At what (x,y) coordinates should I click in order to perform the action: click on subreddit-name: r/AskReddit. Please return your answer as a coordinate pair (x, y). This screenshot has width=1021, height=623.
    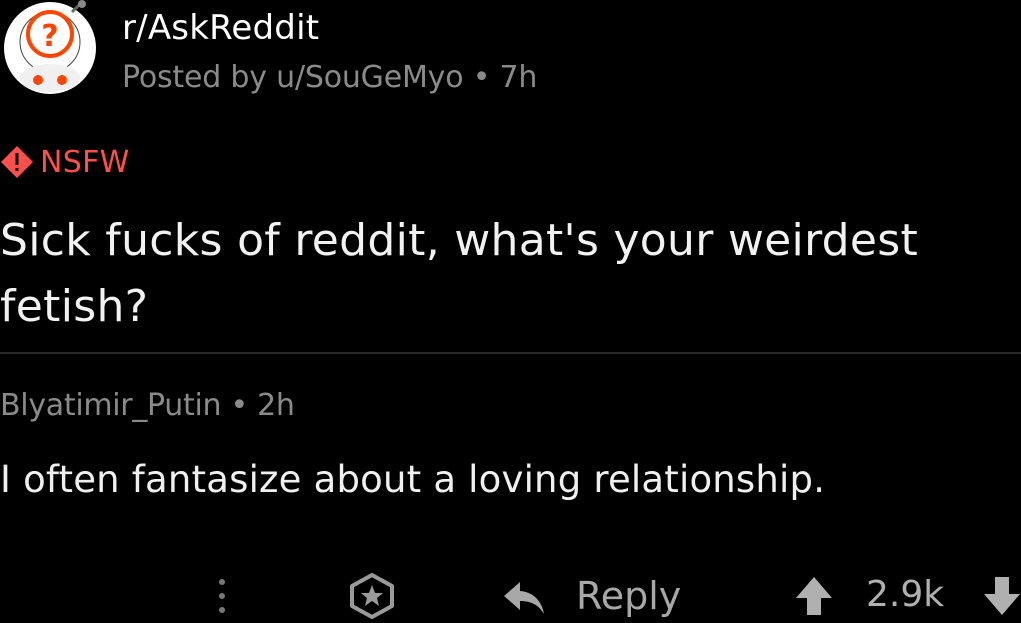
    Looking at the image, I should click on (220, 28).